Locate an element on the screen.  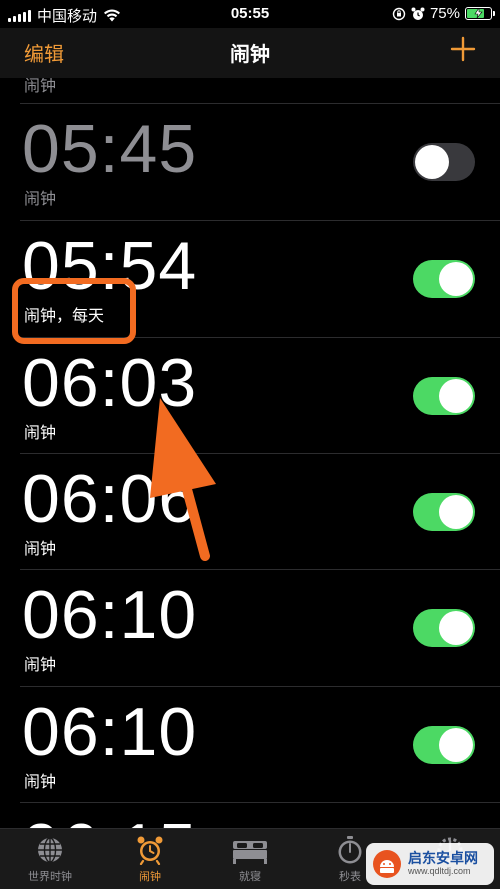
alarm-clock-icon is located at coordinates (150, 850).